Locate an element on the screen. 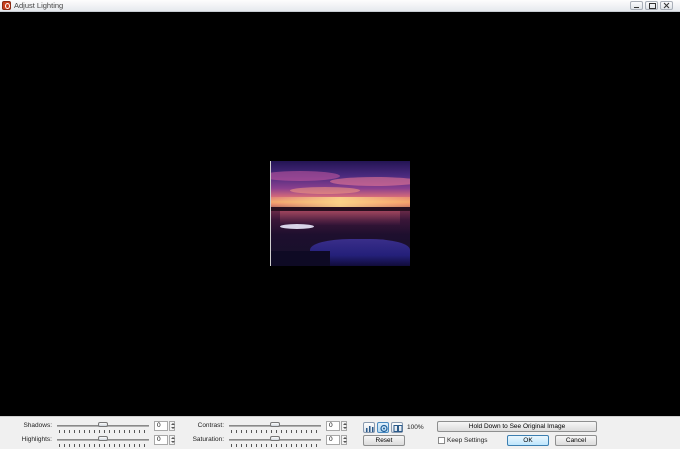  cancel-button: Cancel is located at coordinates (576, 440).